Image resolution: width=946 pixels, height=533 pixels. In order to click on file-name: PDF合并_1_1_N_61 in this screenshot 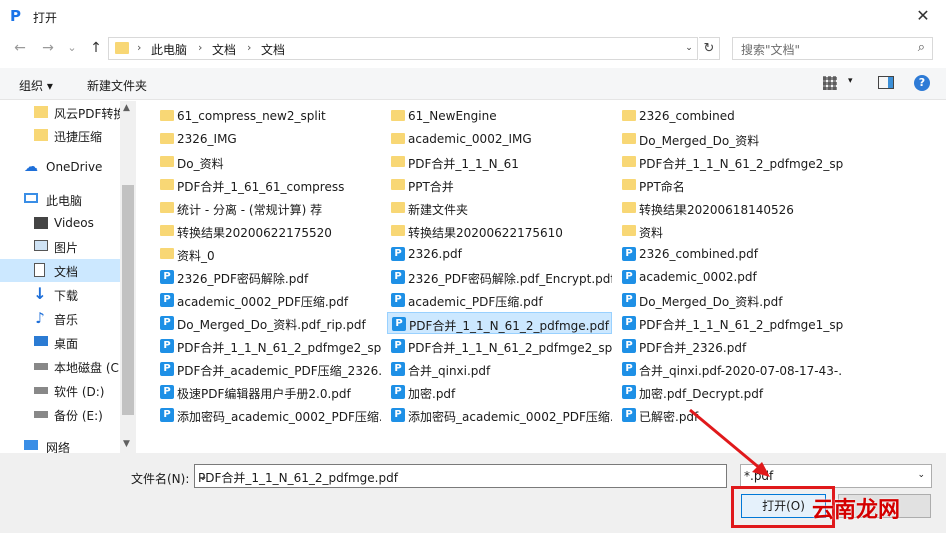, I will do `click(463, 164)`.